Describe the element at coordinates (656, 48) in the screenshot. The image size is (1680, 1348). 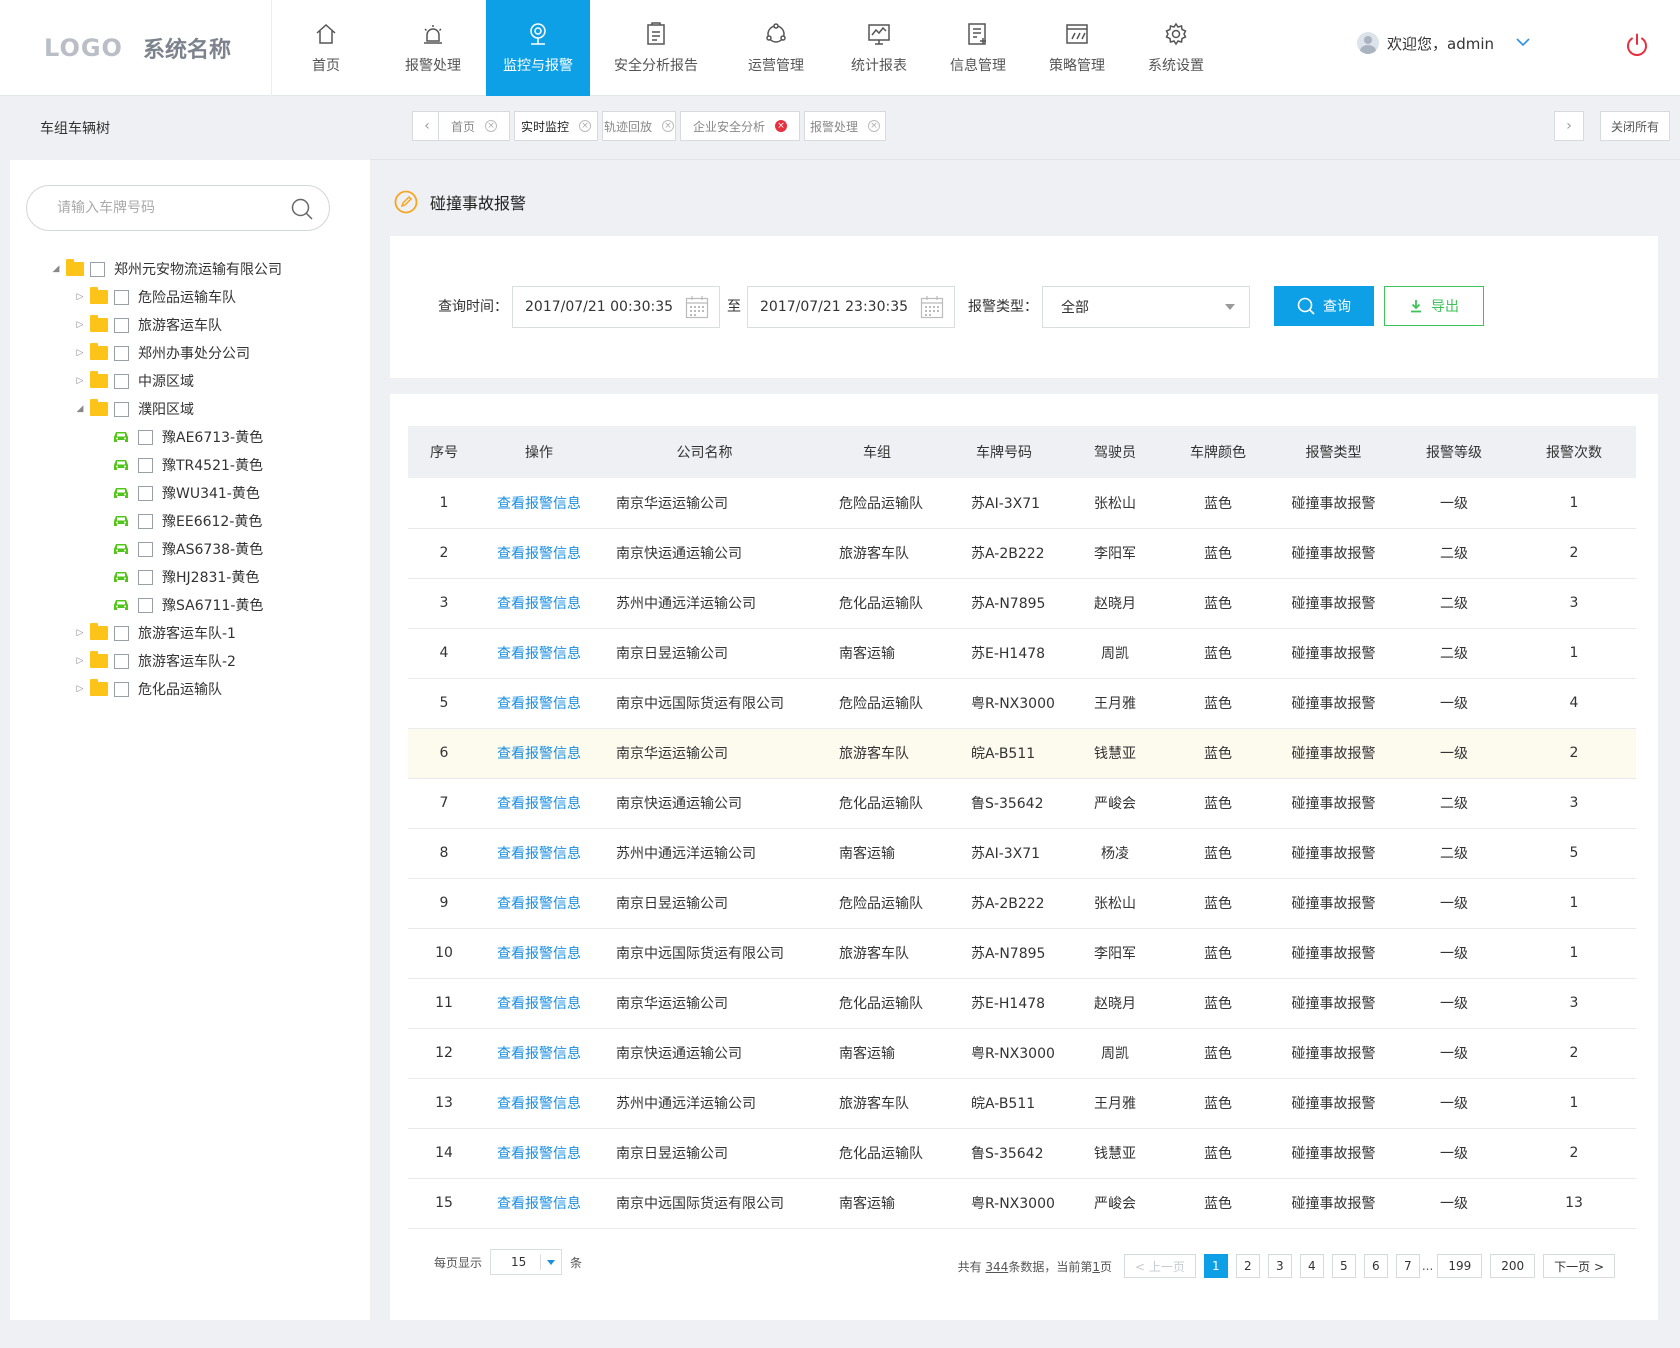
I see `nav-item-4: 安全分析报告` at that location.